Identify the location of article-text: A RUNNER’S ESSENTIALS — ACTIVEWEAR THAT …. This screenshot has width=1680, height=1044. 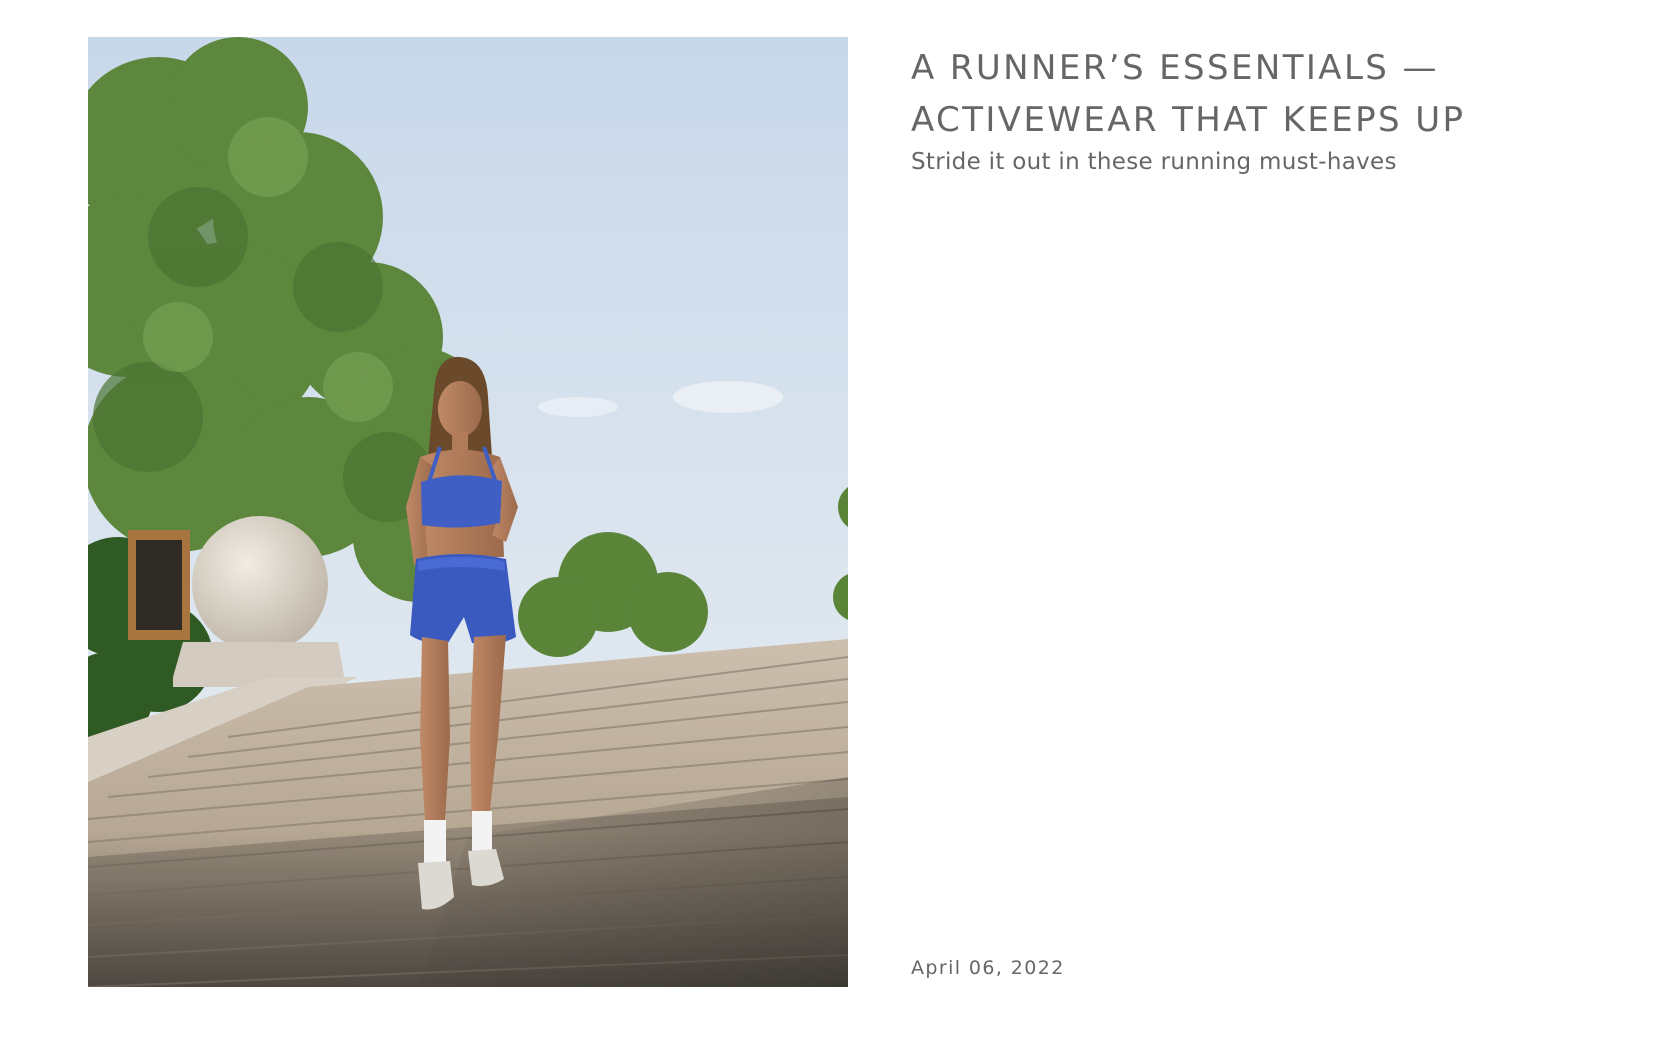
(1261, 109).